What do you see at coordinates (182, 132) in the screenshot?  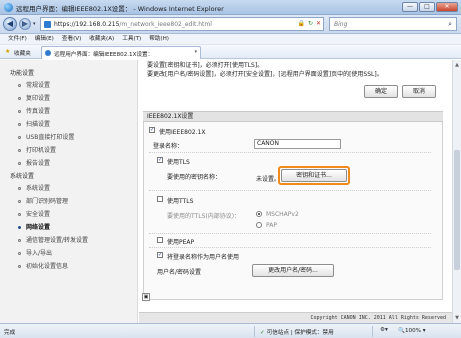 I see `use-ieee8021x-label: 使用IEEE802.1X` at bounding box center [182, 132].